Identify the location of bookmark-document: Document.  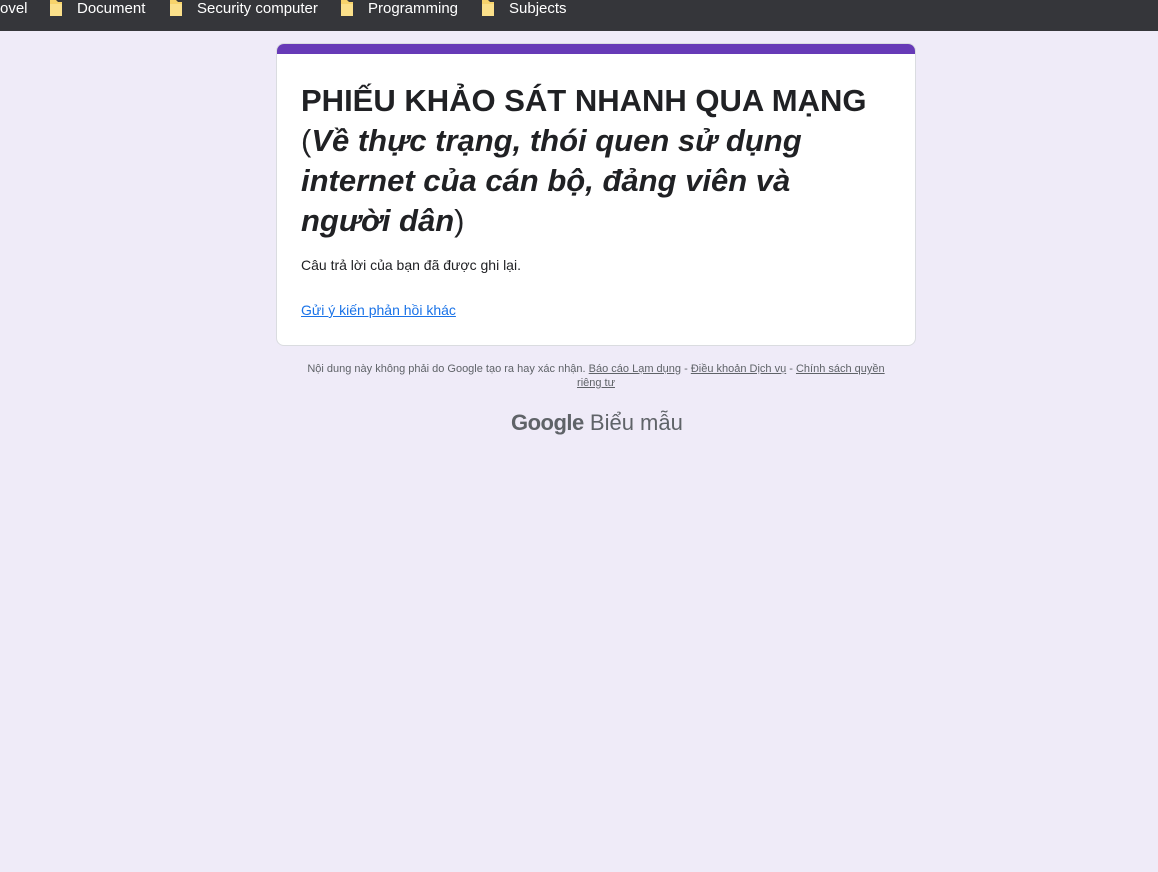
(97, 8).